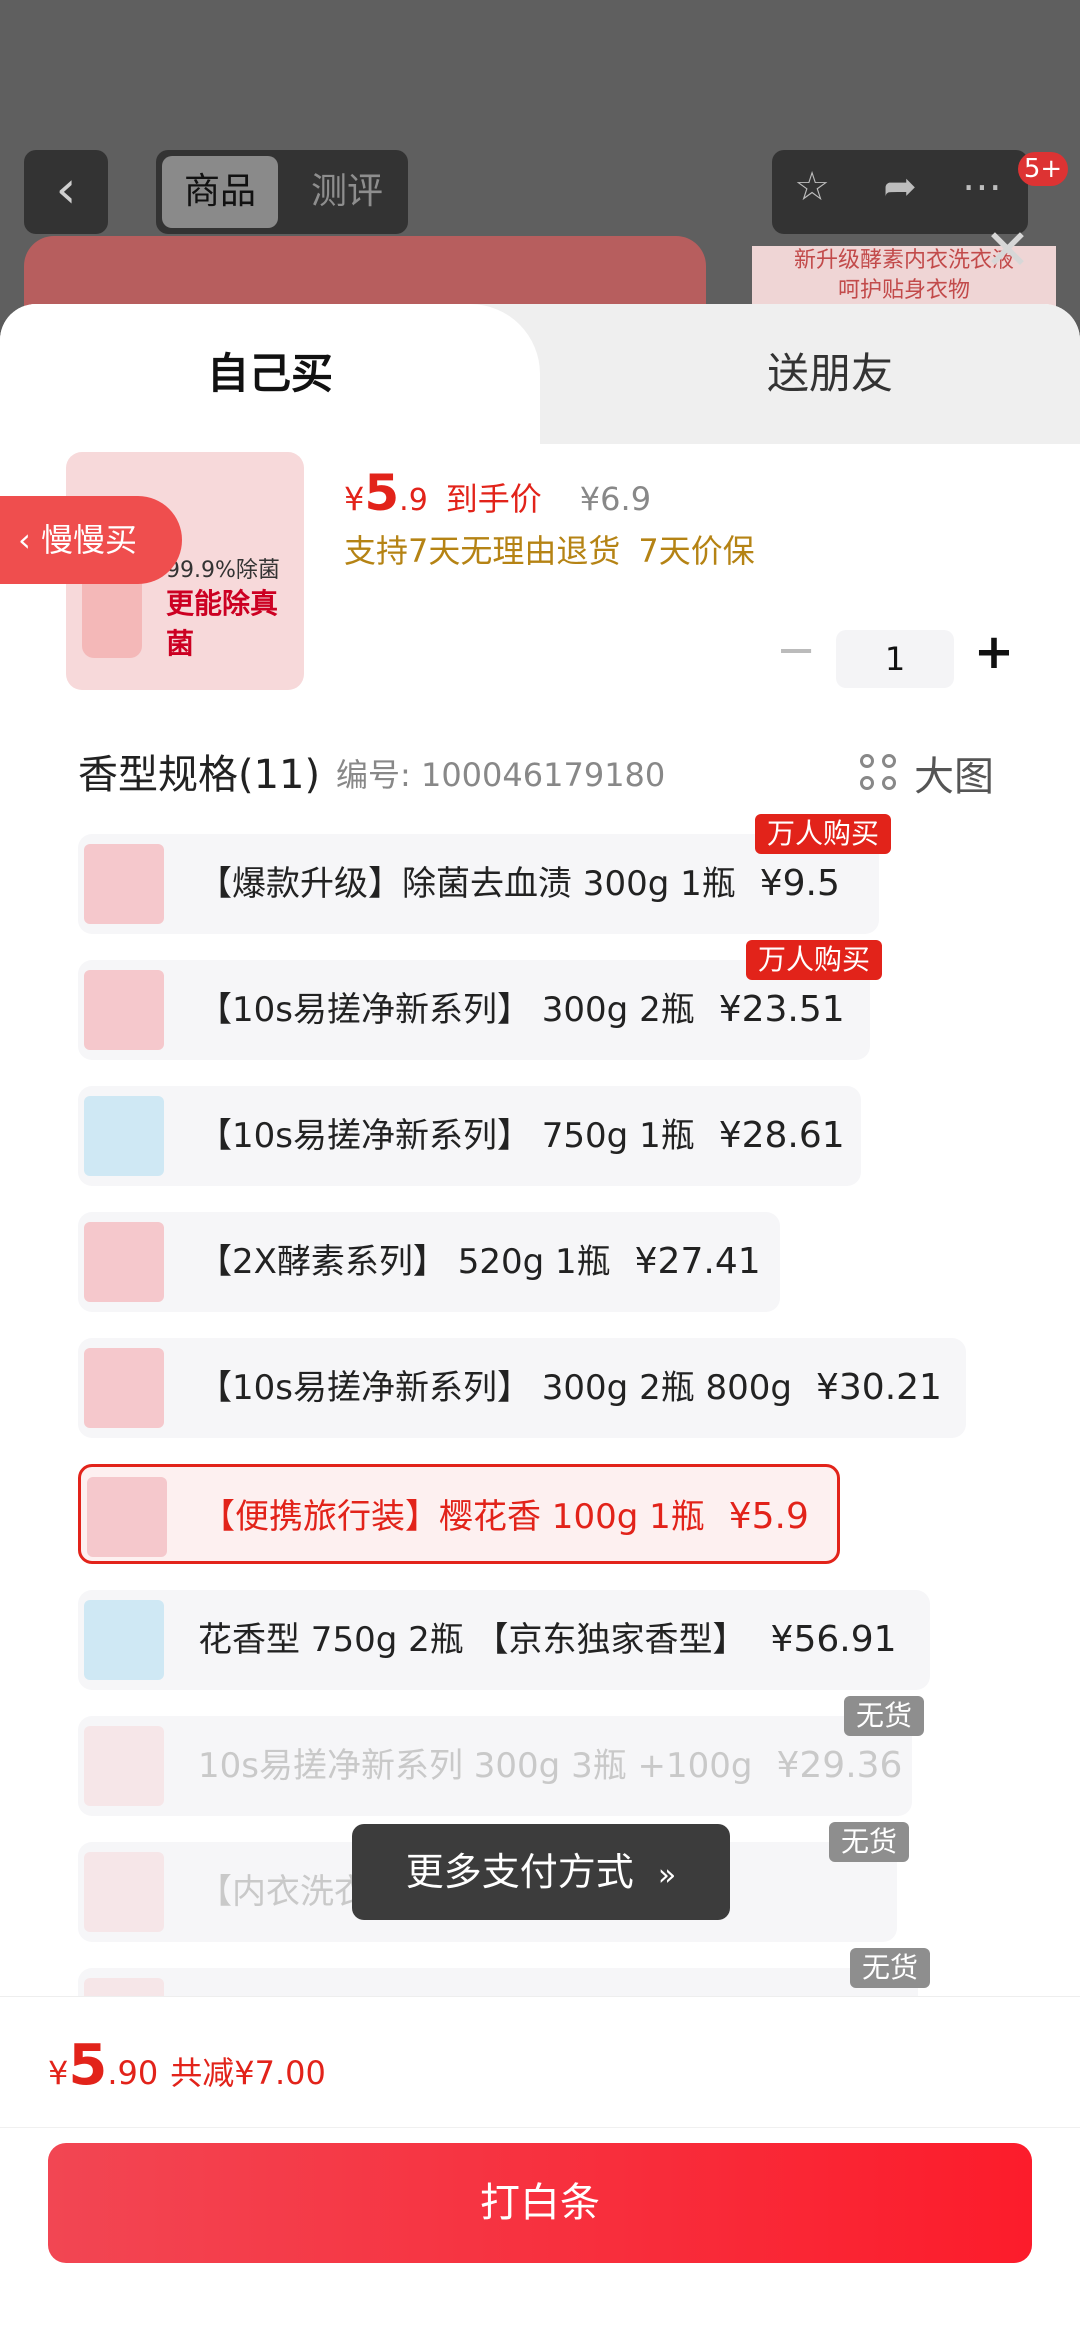  Describe the element at coordinates (833, 1639) in the screenshot. I see `spec-option-price: ¥56.91` at that location.